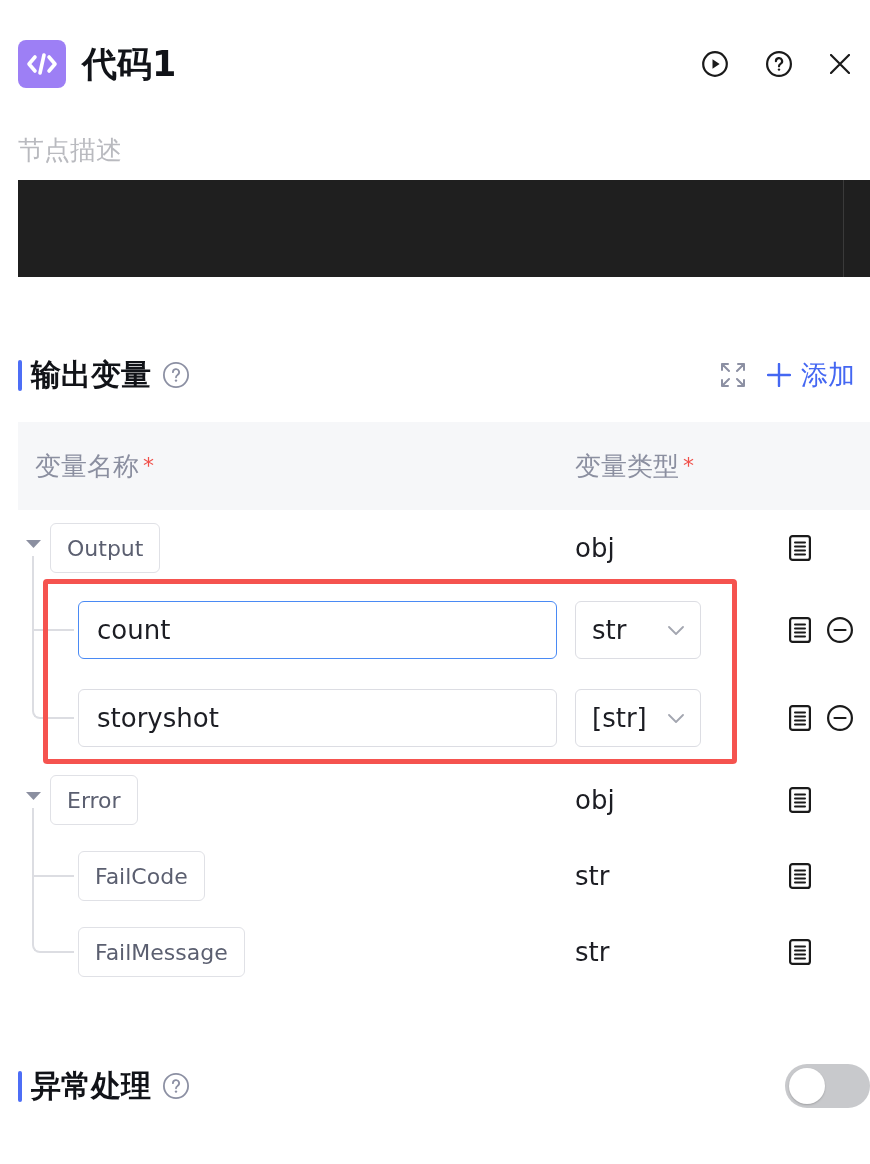 The image size is (870, 1164). I want to click on variable-name-input: storyshot, so click(317, 718).